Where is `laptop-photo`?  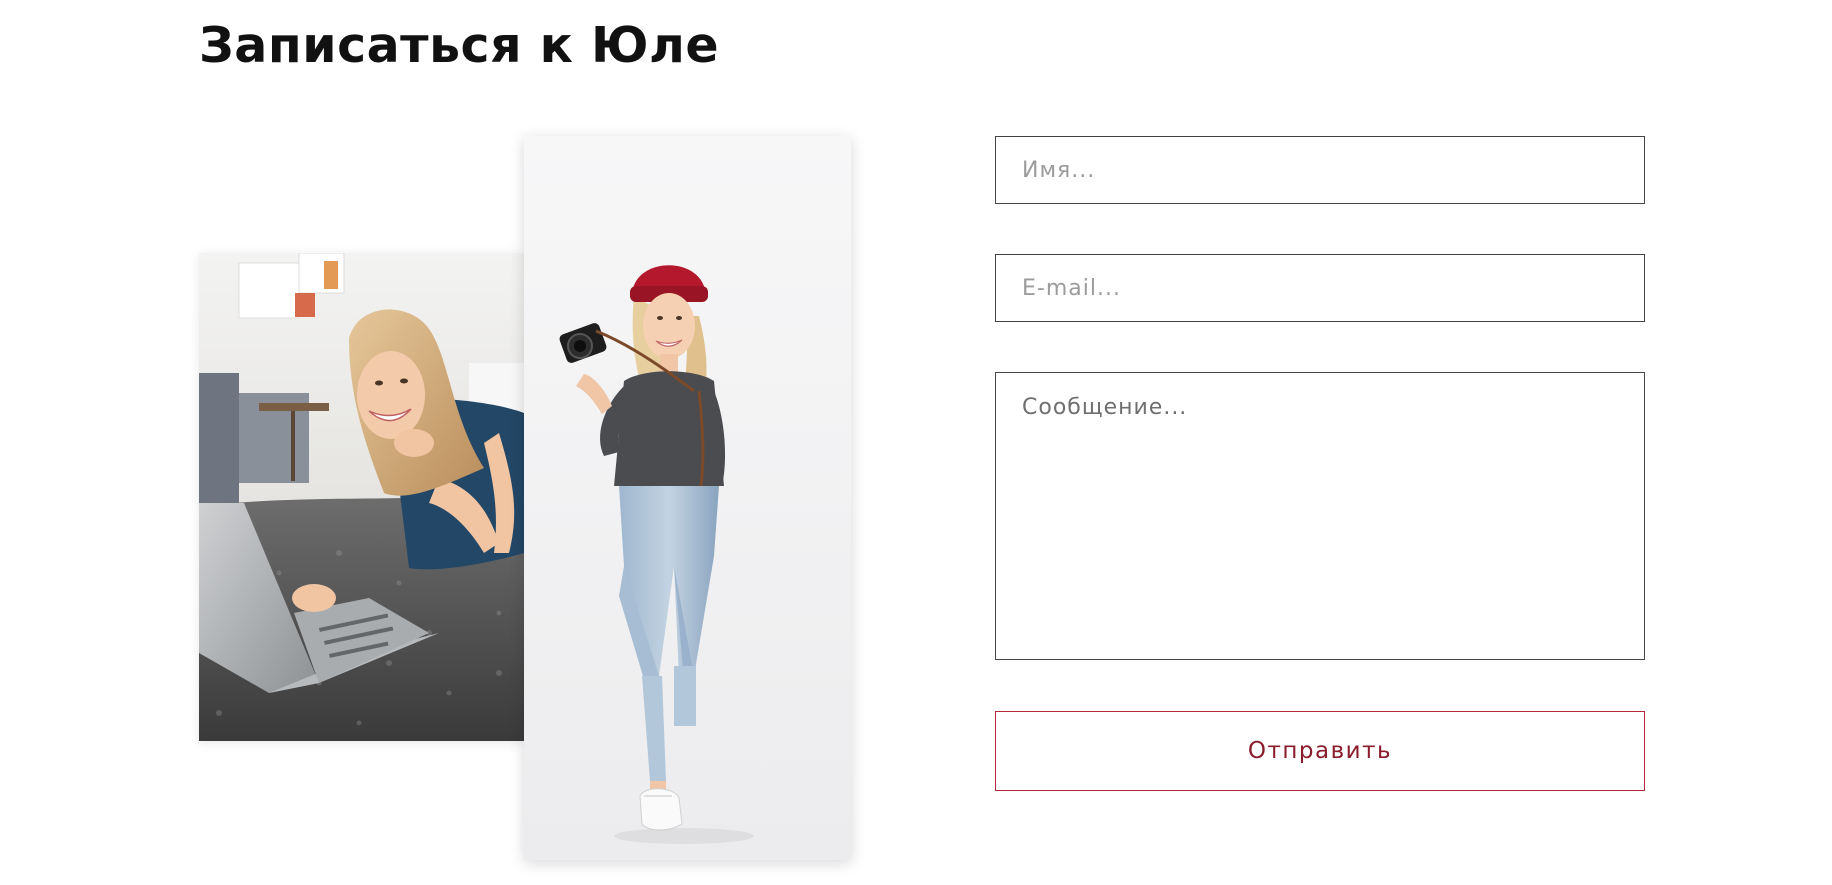 laptop-photo is located at coordinates (361, 497).